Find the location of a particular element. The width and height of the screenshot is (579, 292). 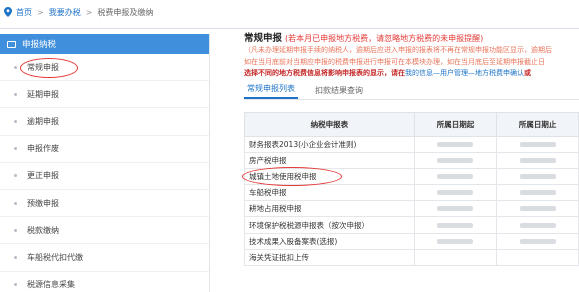

tab-regular-list: 常规申报列表 is located at coordinates (271, 91).